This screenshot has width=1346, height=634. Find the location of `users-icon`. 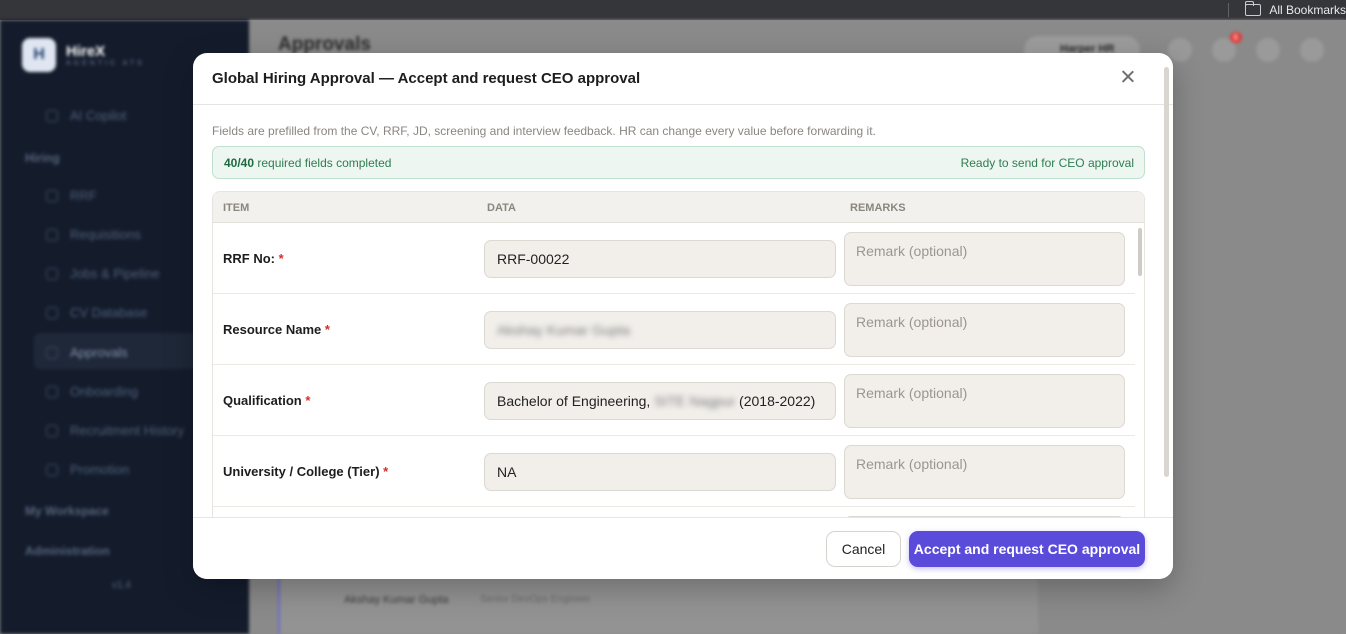

users-icon is located at coordinates (52, 312).